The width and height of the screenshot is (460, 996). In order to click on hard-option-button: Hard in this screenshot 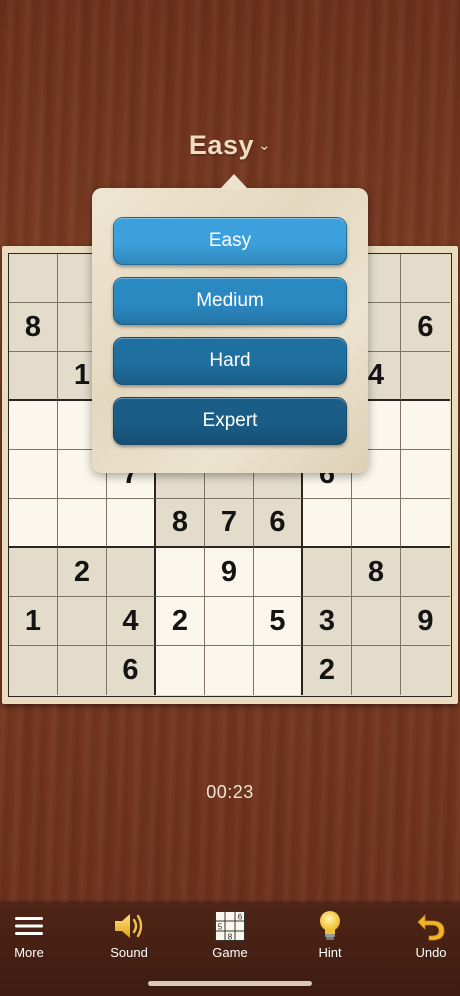, I will do `click(230, 361)`.